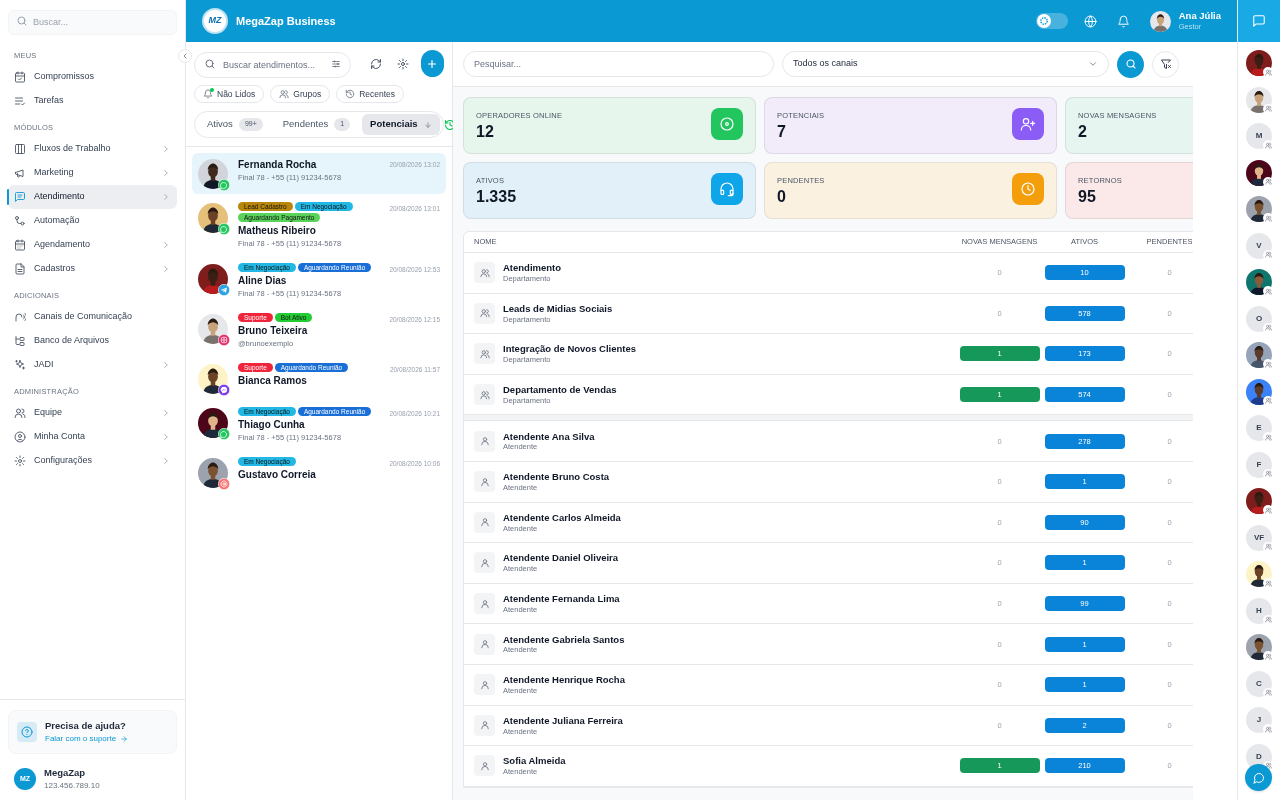 This screenshot has width=1280, height=800. What do you see at coordinates (1259, 136) in the screenshot?
I see `contact-avatar: M` at bounding box center [1259, 136].